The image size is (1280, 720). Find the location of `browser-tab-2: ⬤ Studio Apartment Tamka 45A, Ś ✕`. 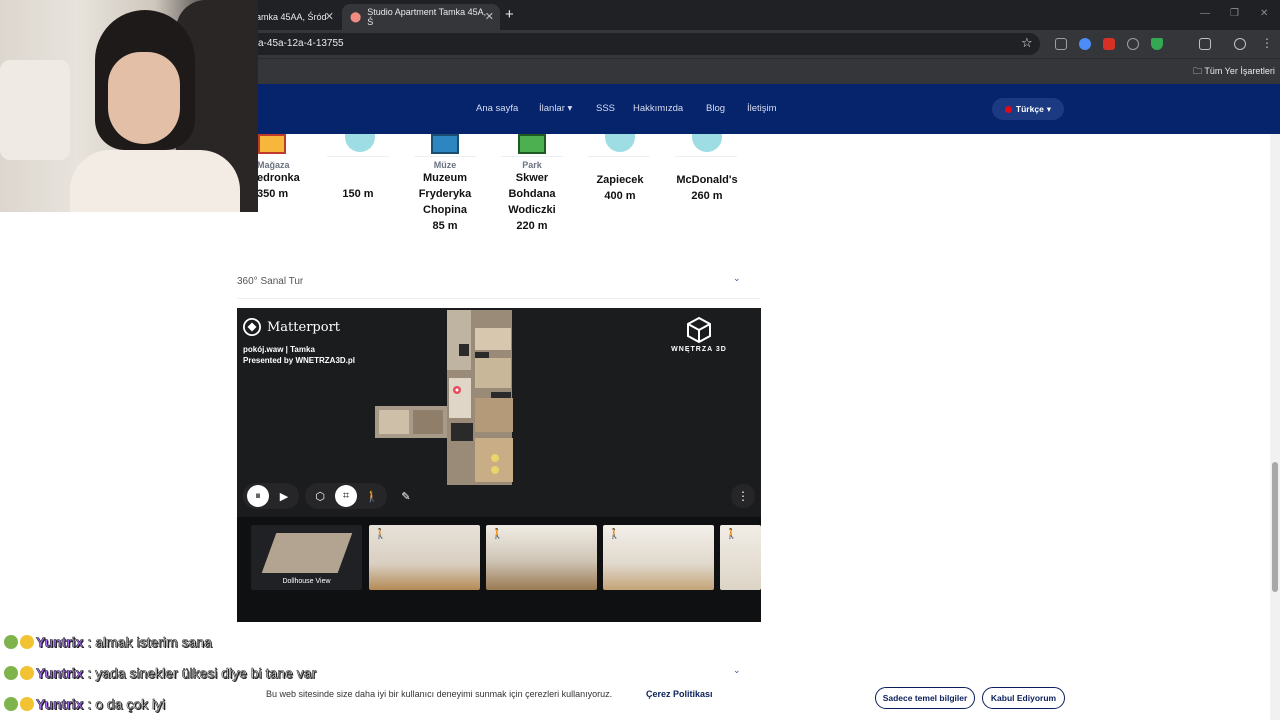

browser-tab-2: ⬤ Studio Apartment Tamka 45A, Ś ✕ is located at coordinates (421, 17).